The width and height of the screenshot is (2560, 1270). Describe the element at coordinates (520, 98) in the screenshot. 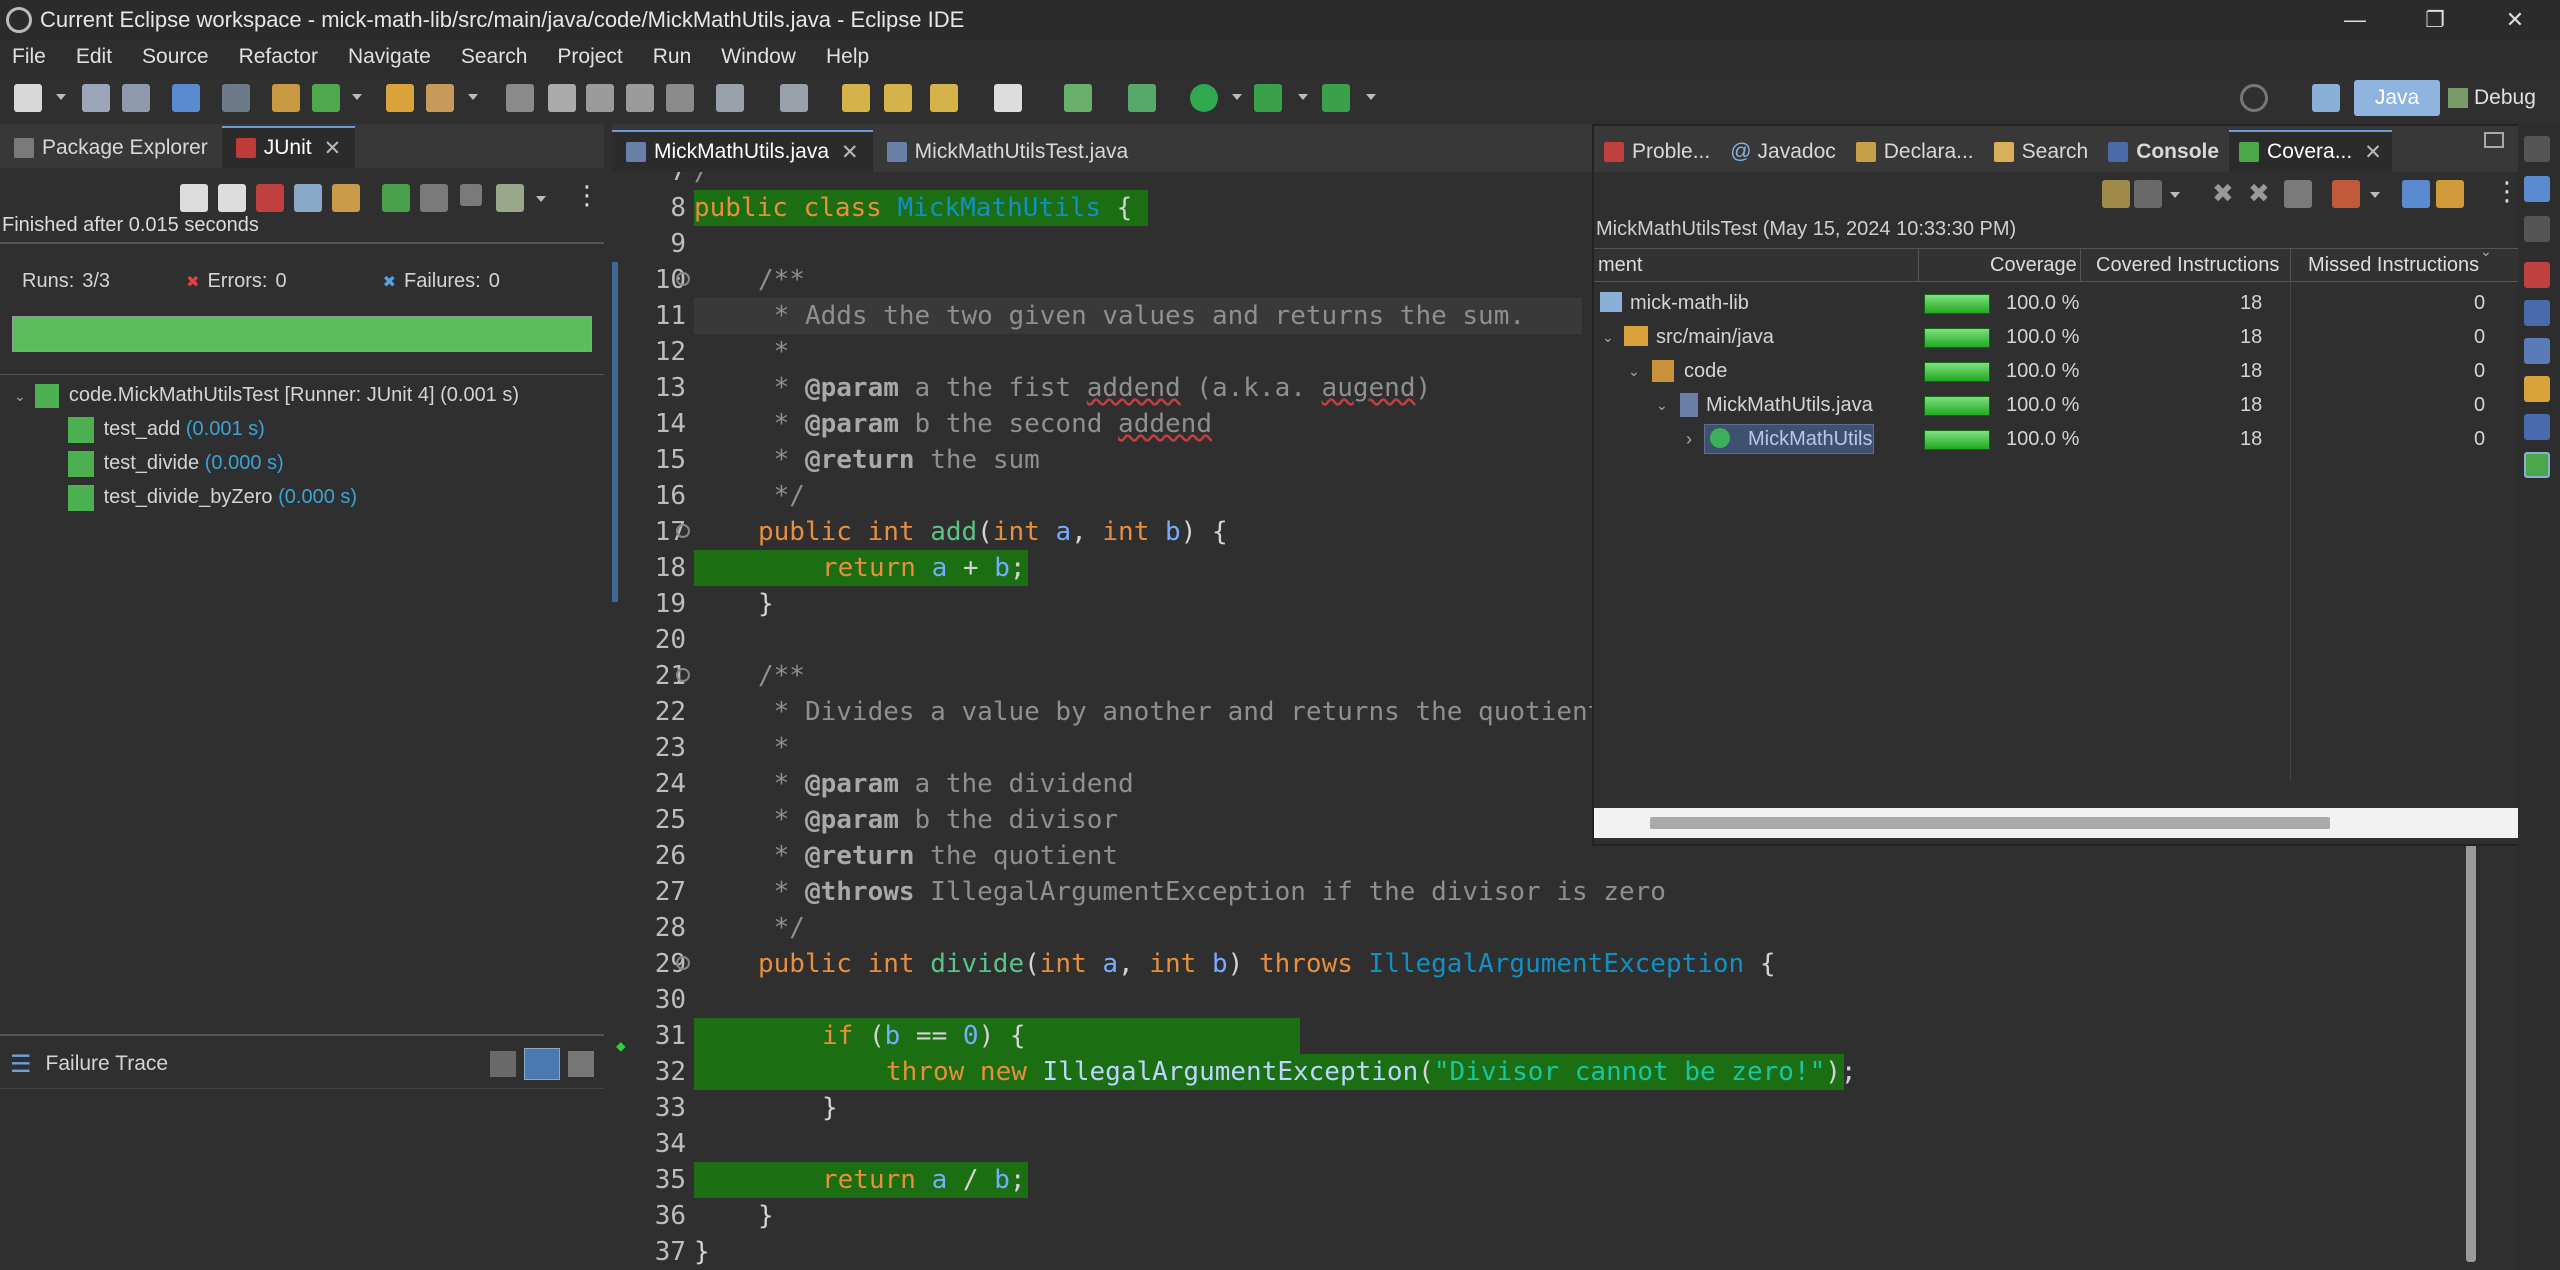

I see `toggle-mark-icon` at that location.